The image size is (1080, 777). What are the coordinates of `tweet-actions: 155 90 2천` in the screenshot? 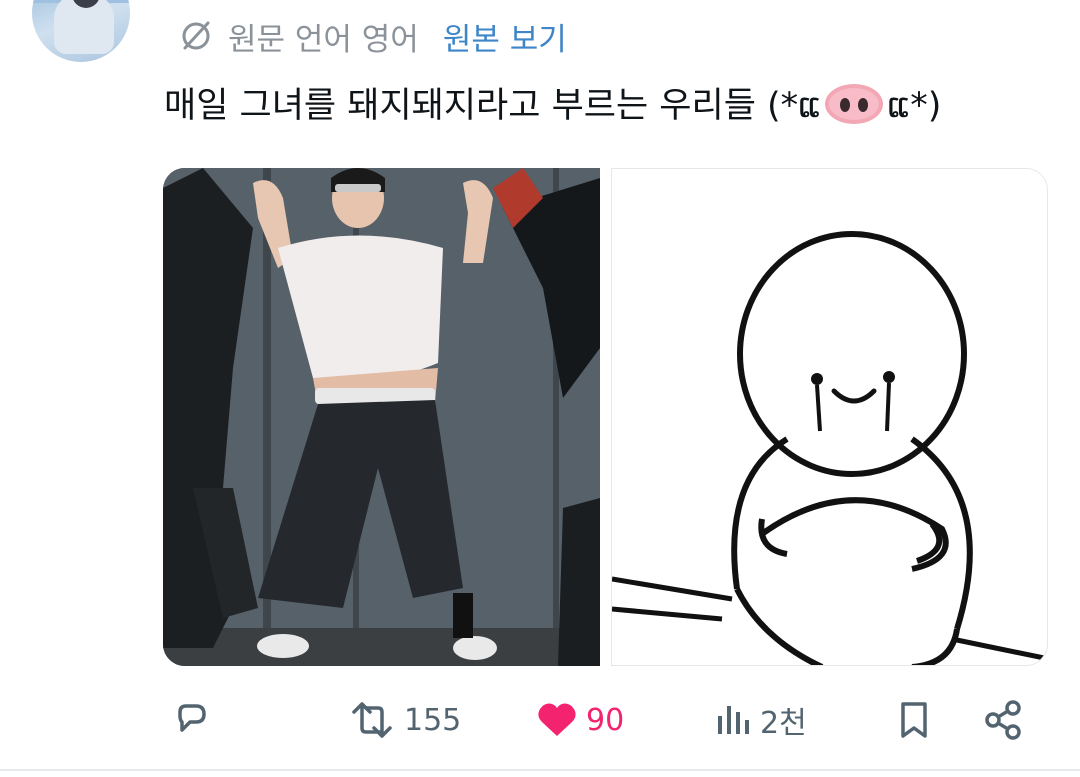 It's located at (540, 720).